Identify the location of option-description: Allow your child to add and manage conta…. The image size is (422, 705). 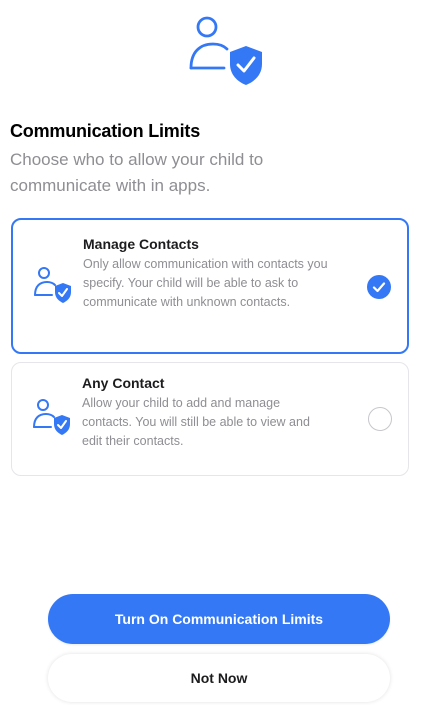
(196, 422).